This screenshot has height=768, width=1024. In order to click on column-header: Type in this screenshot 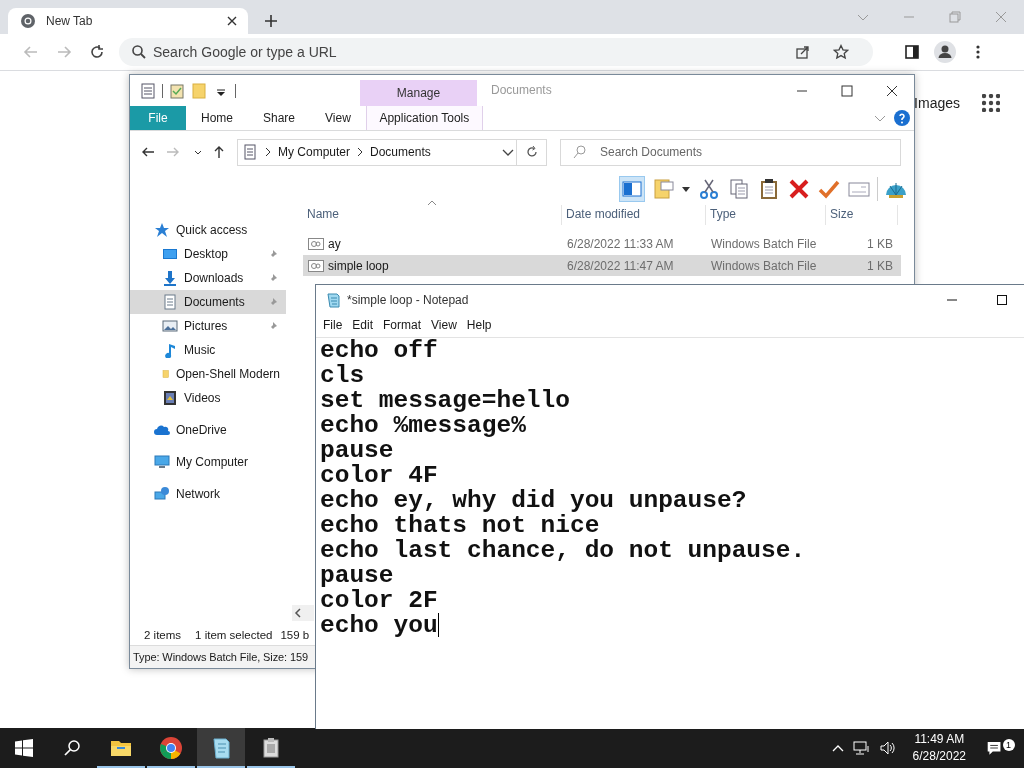, I will do `click(766, 215)`.